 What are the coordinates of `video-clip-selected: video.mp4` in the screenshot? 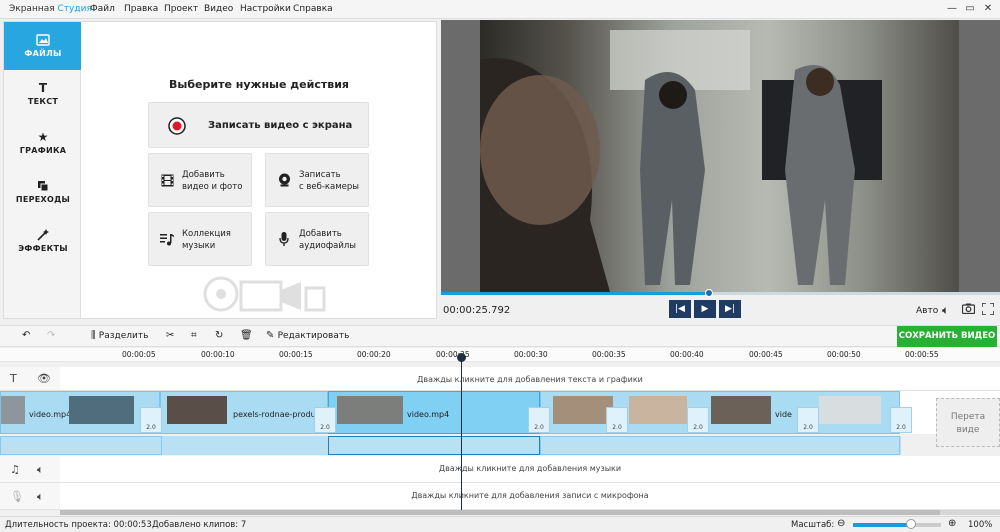 It's located at (434, 412).